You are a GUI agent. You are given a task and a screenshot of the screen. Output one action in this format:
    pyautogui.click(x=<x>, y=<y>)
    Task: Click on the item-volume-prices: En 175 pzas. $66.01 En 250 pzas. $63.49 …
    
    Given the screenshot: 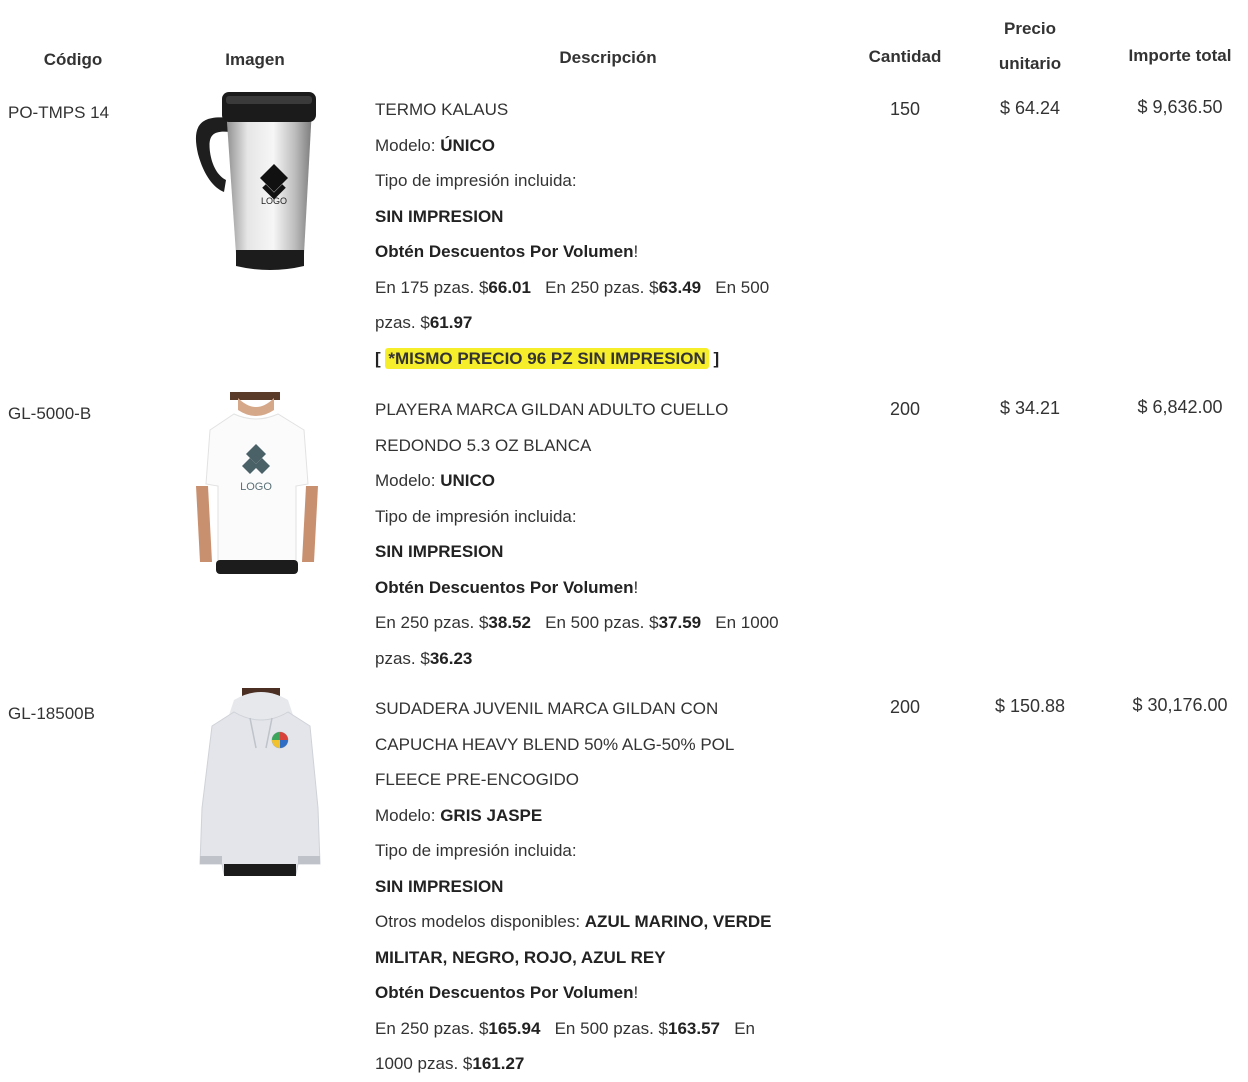 What is the action you would take?
    pyautogui.click(x=572, y=287)
    